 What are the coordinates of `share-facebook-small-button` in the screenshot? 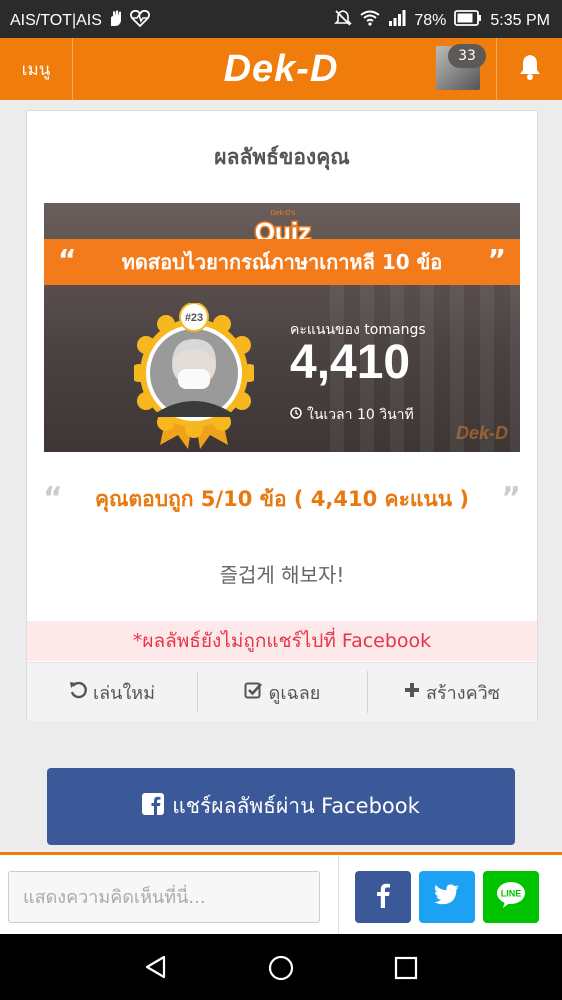 It's located at (383, 897).